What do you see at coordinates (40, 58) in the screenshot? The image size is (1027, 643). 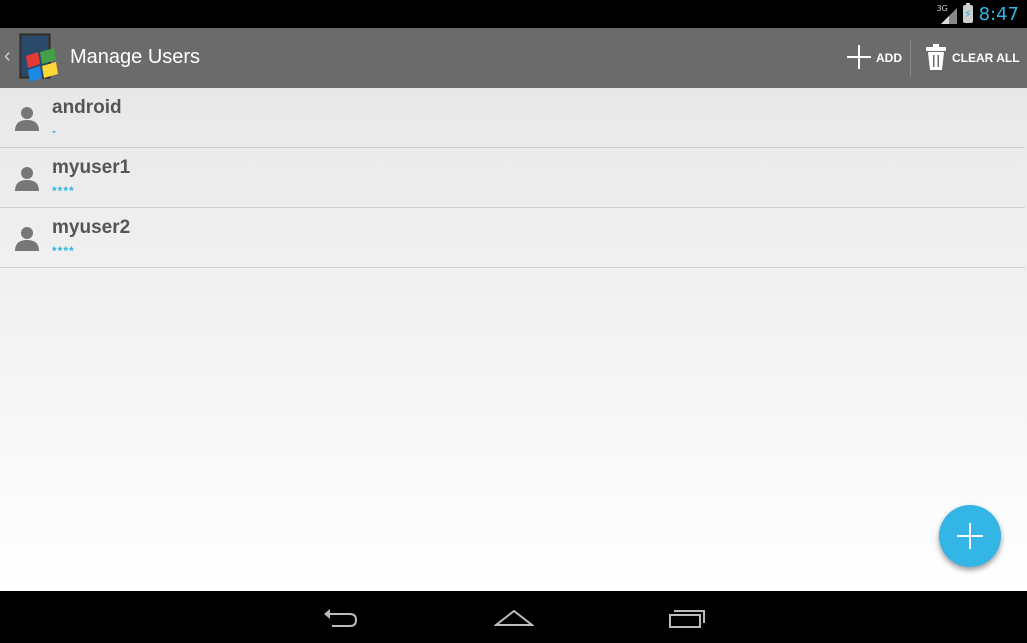 I see `windows-logo-app-icon` at bounding box center [40, 58].